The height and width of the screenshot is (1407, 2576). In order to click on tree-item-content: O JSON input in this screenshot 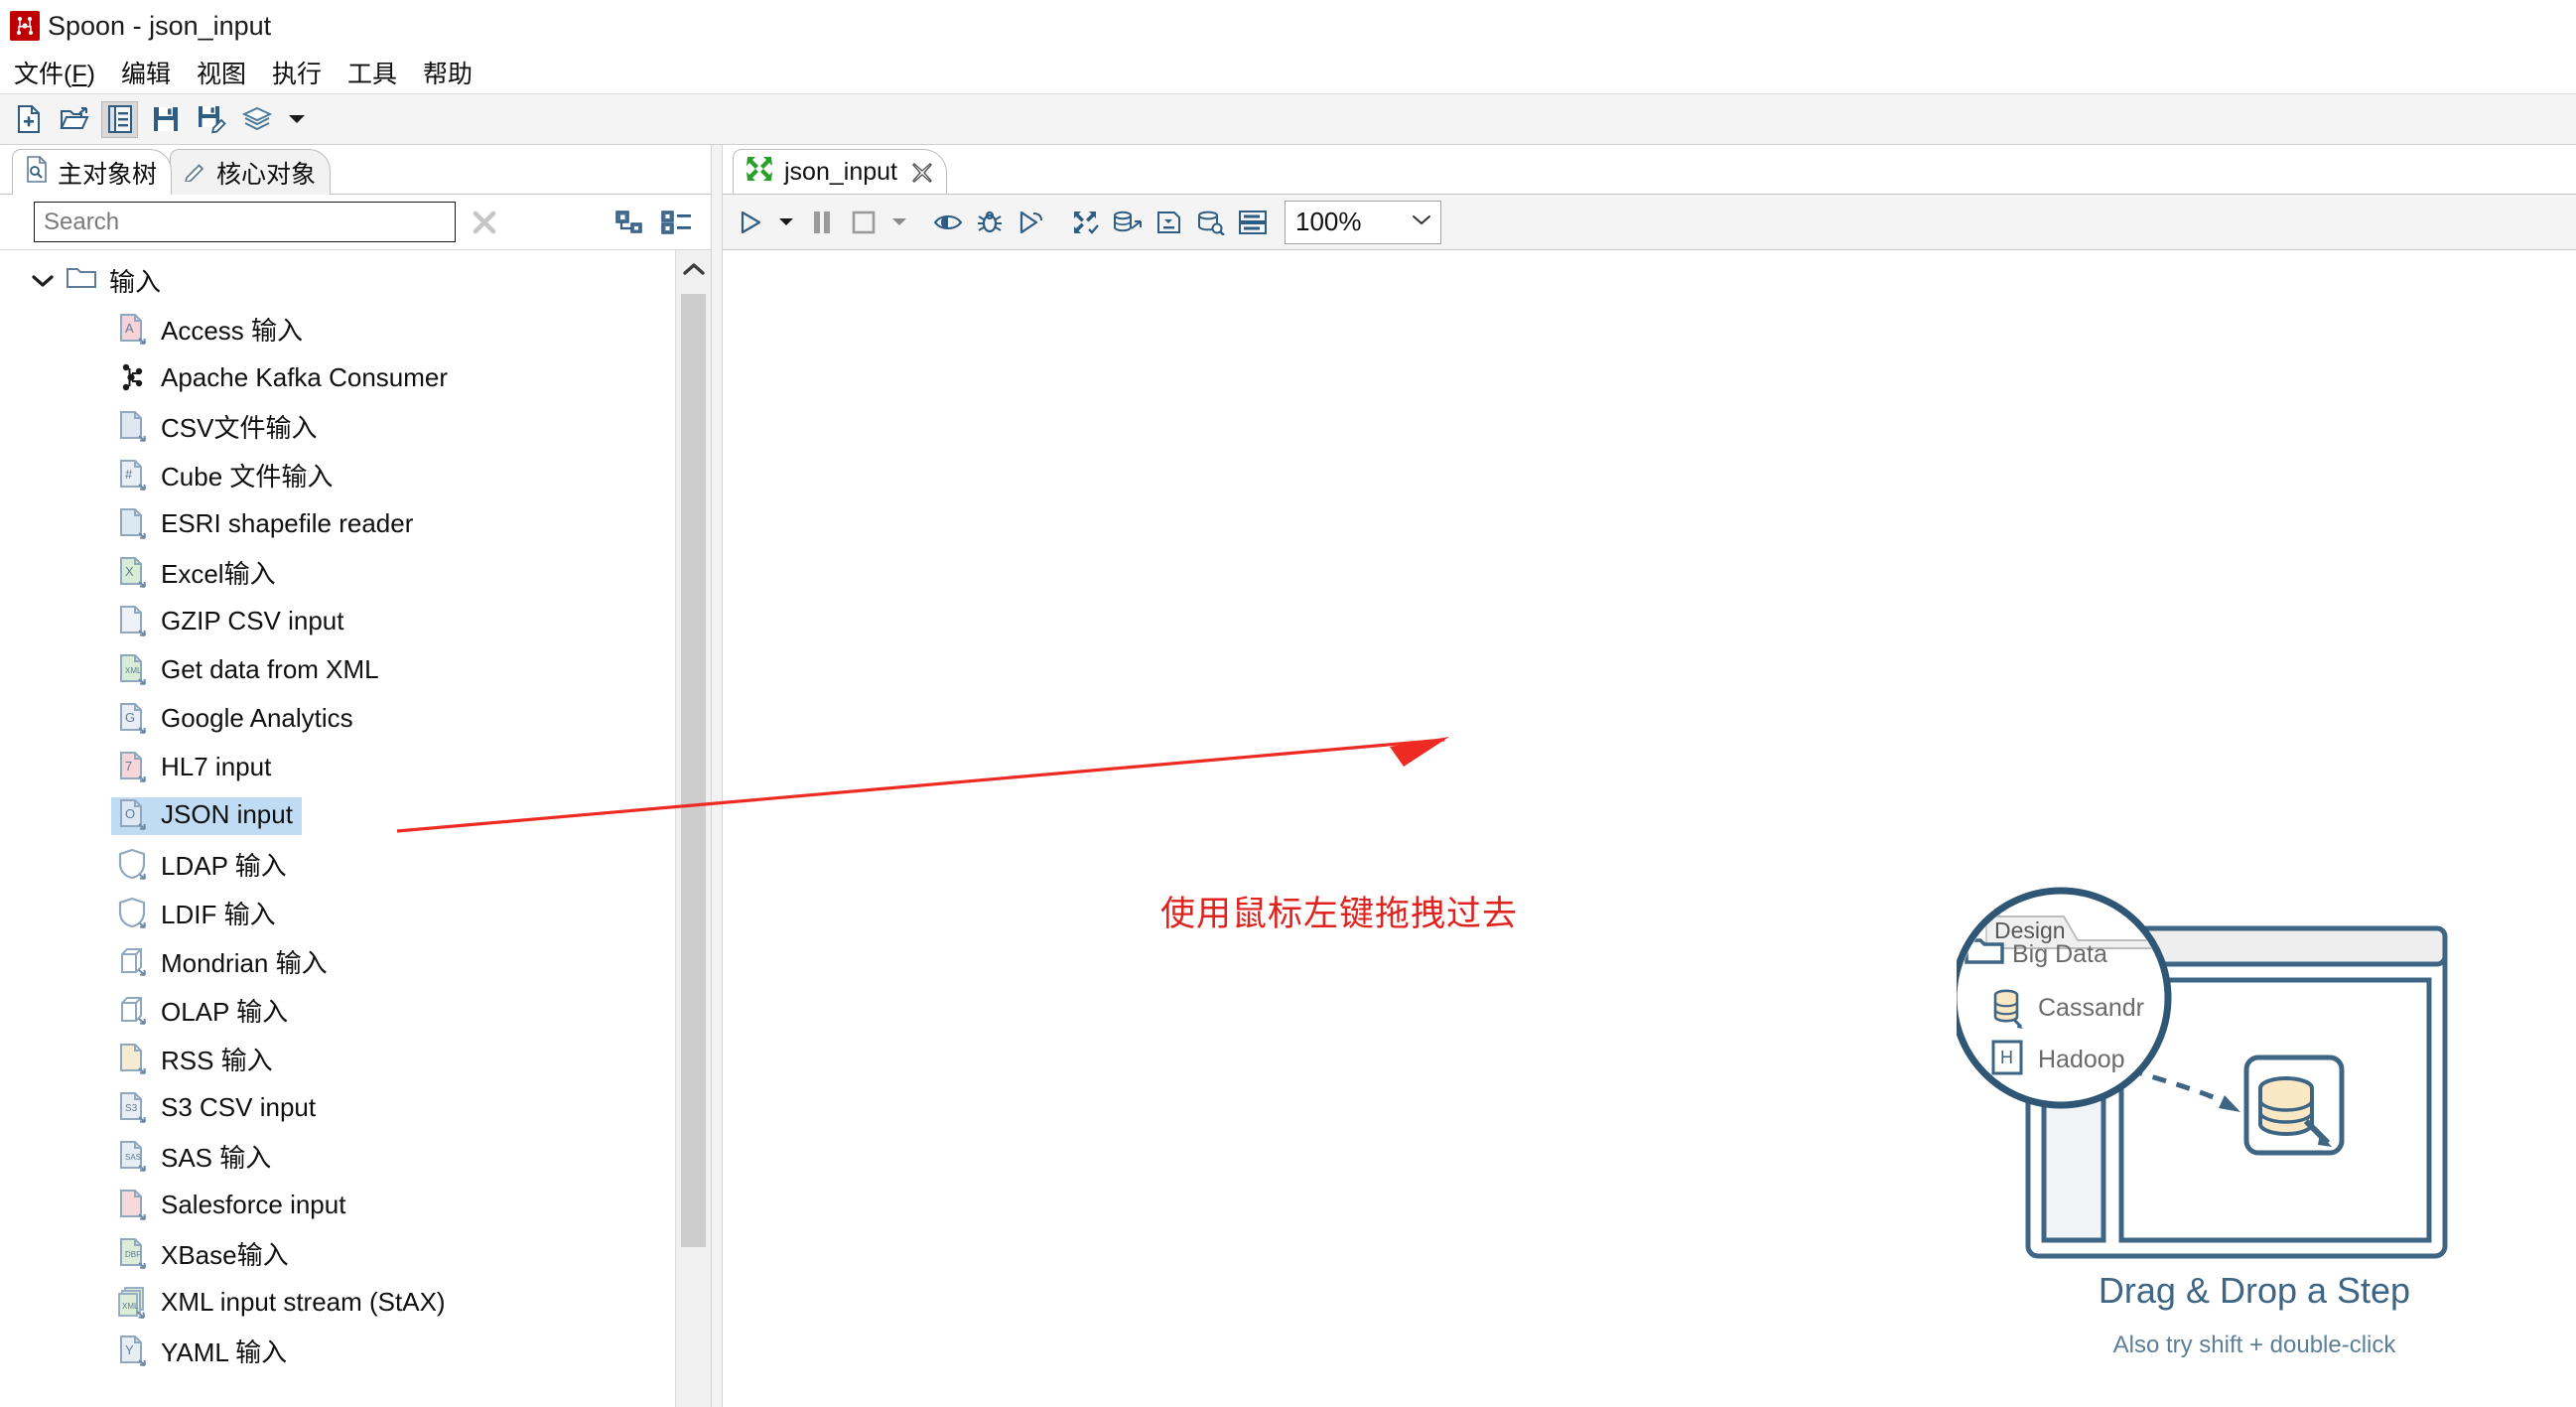, I will do `click(207, 815)`.